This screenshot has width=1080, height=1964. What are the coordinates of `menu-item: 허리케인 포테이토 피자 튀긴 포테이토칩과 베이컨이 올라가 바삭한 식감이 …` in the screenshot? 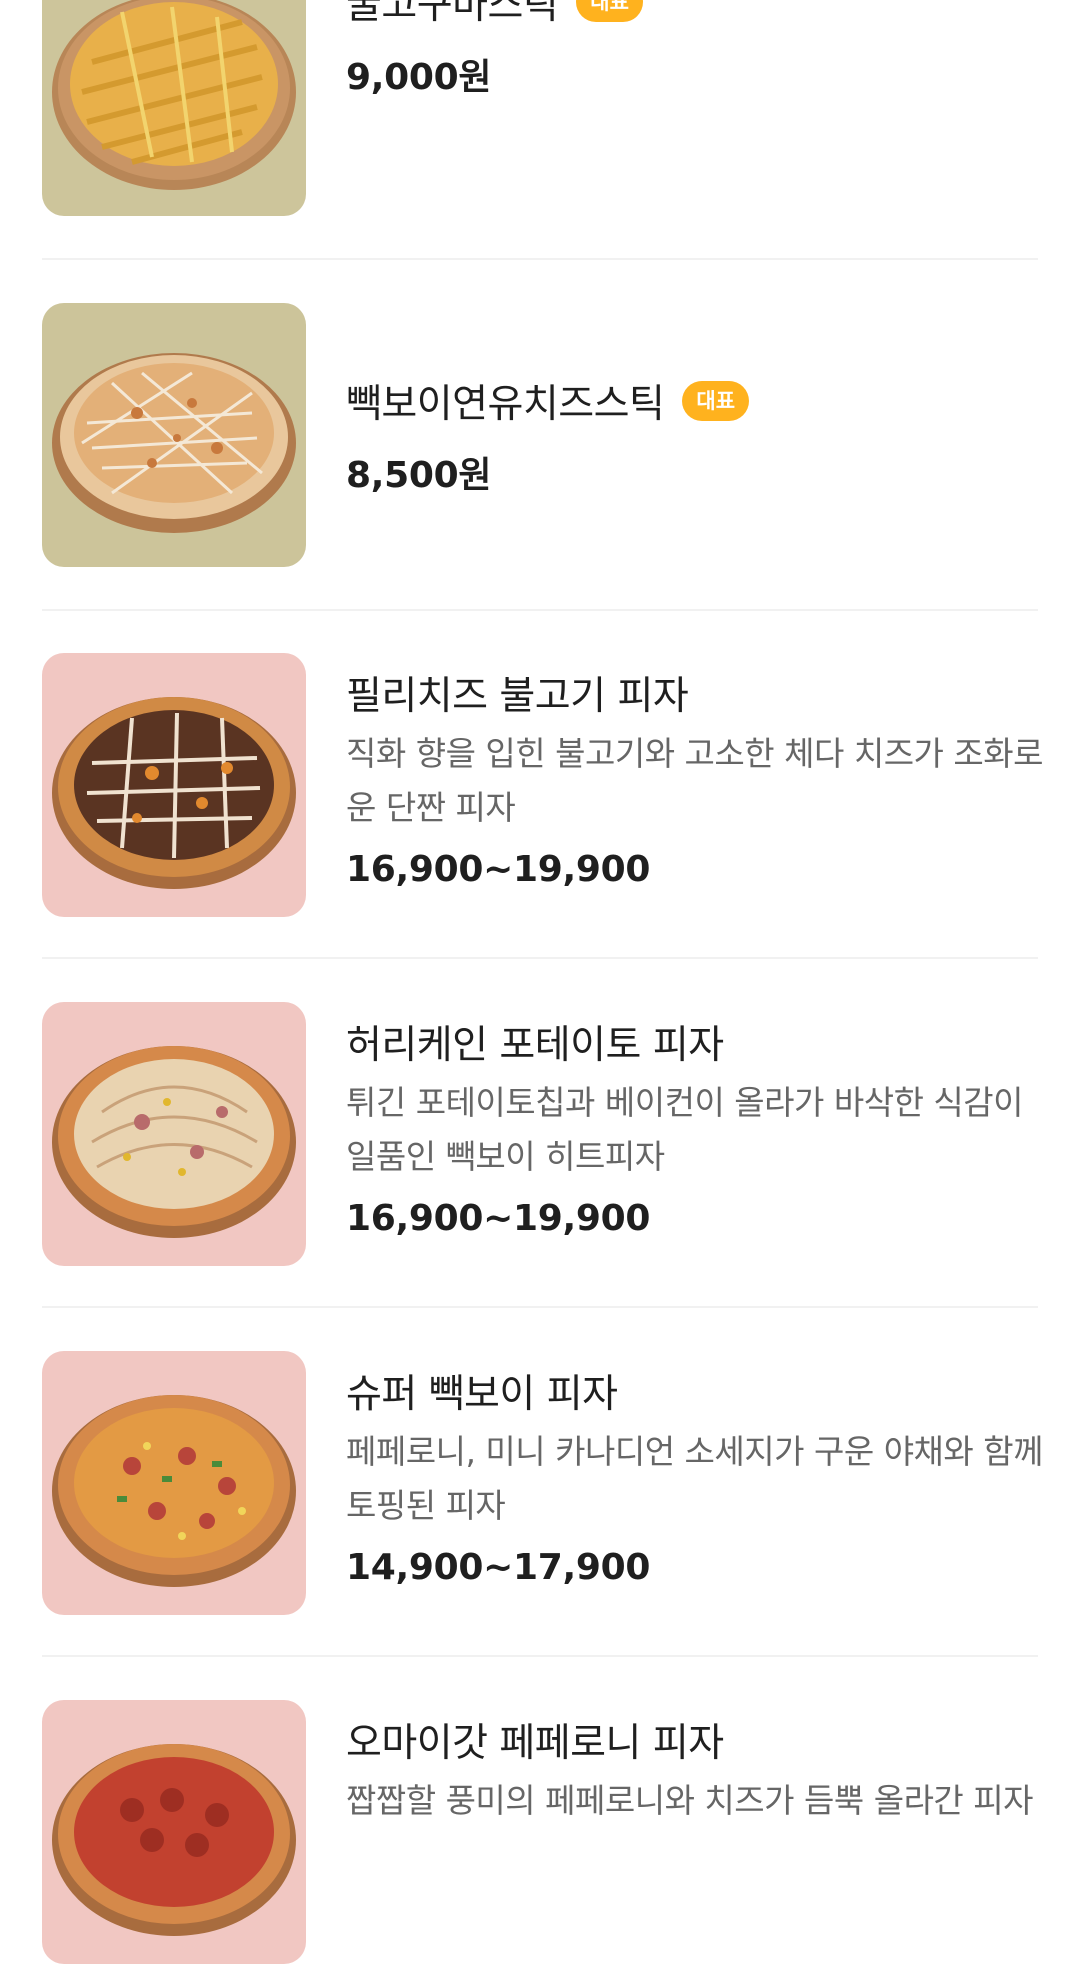 It's located at (540, 1134).